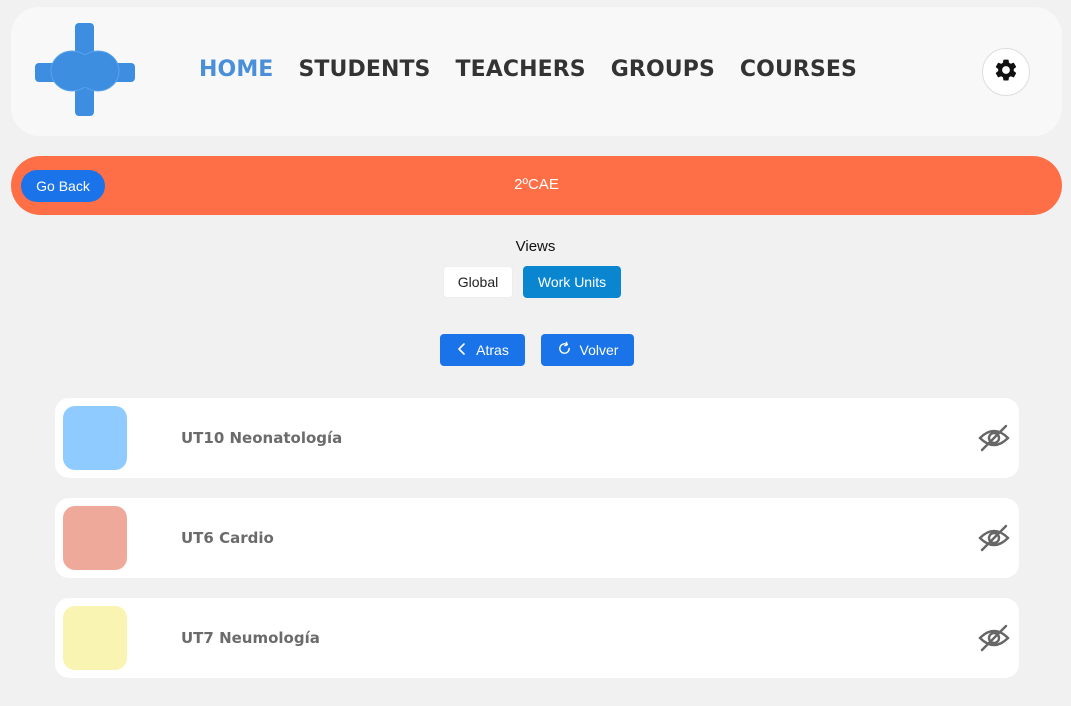 The height and width of the screenshot is (706, 1071). I want to click on nav-groups: GROUPS, so click(663, 69).